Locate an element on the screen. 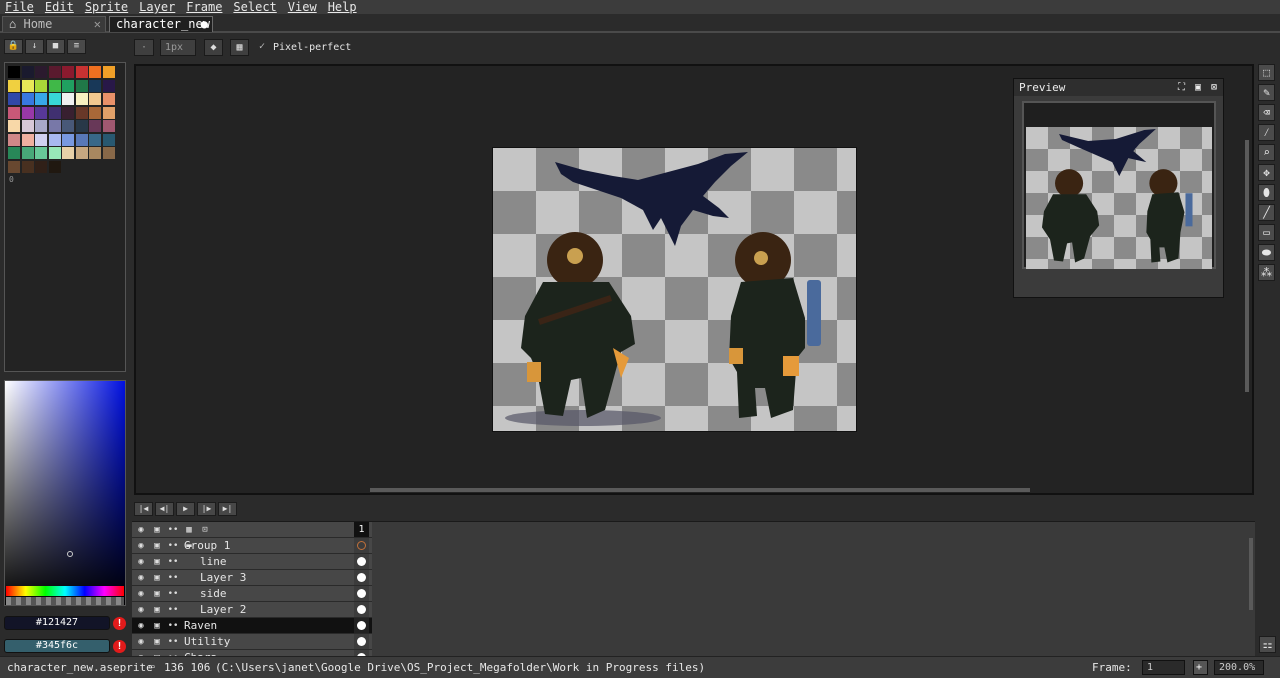  tab-home: ⌂ Home ✕ is located at coordinates (54, 24).